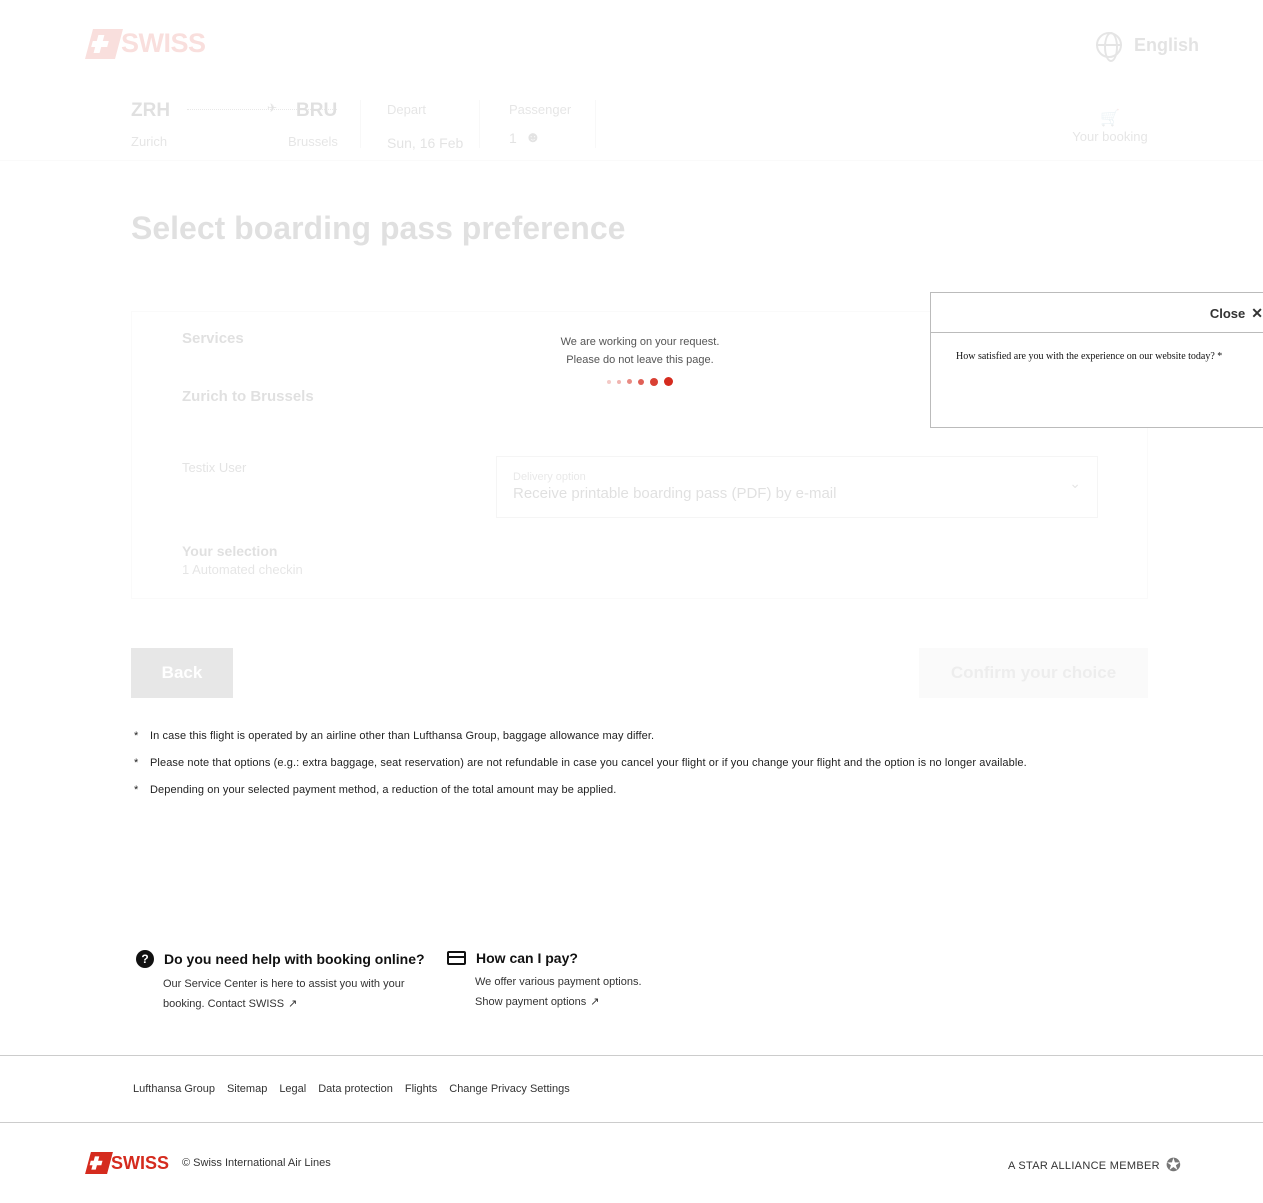 Image resolution: width=1263 pixels, height=1203 pixels. What do you see at coordinates (149, 141) in the screenshot?
I see `origin-city: Zurich` at bounding box center [149, 141].